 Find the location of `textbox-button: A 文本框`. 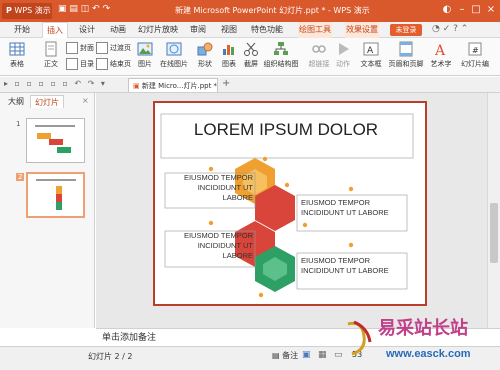

textbox-button: A 文本框 is located at coordinates (371, 55).